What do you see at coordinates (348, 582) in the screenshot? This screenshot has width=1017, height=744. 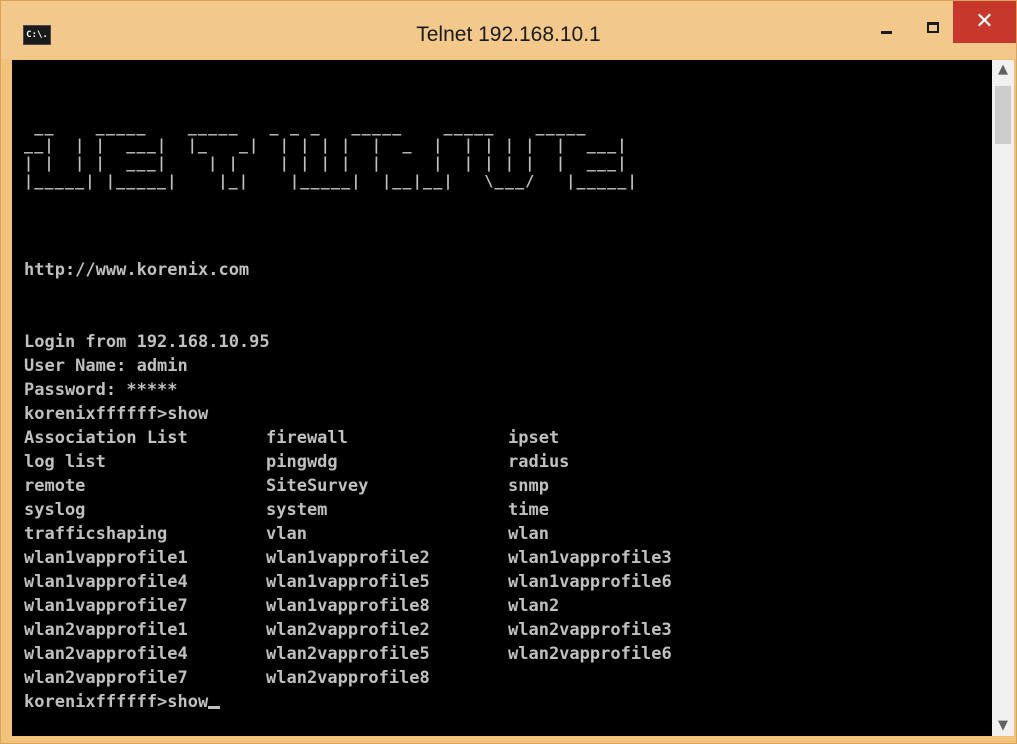 I see `show-item: wlan1vapprofile5` at bounding box center [348, 582].